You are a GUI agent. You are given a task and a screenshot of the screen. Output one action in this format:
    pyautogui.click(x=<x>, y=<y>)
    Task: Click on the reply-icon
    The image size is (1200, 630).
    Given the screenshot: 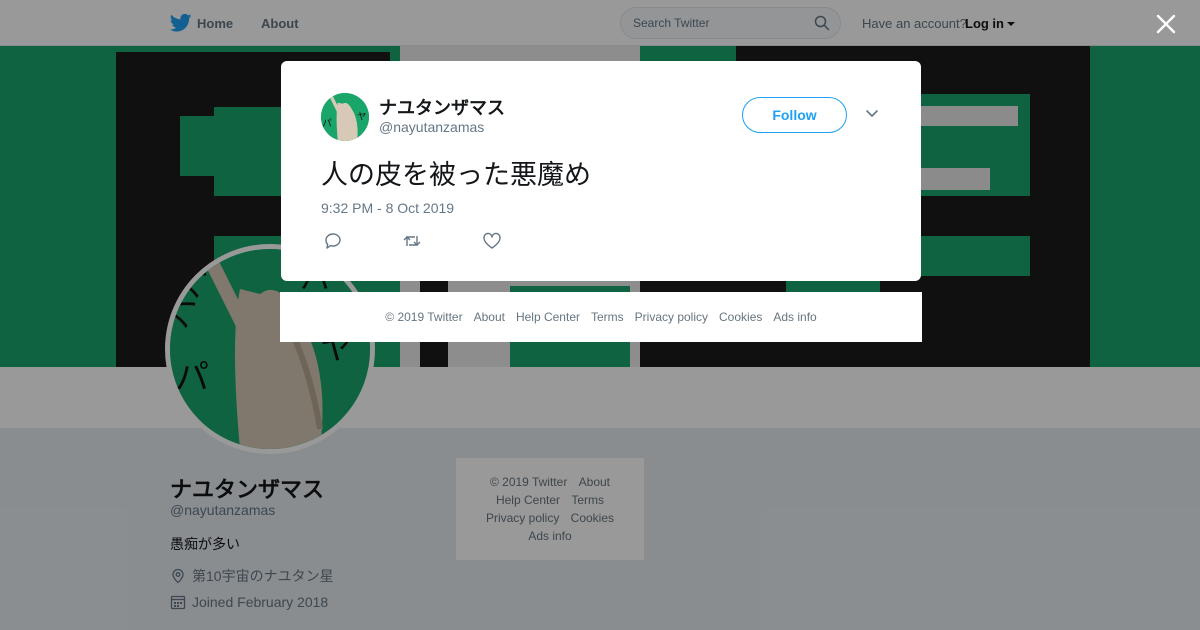 What is the action you would take?
    pyautogui.click(x=333, y=241)
    